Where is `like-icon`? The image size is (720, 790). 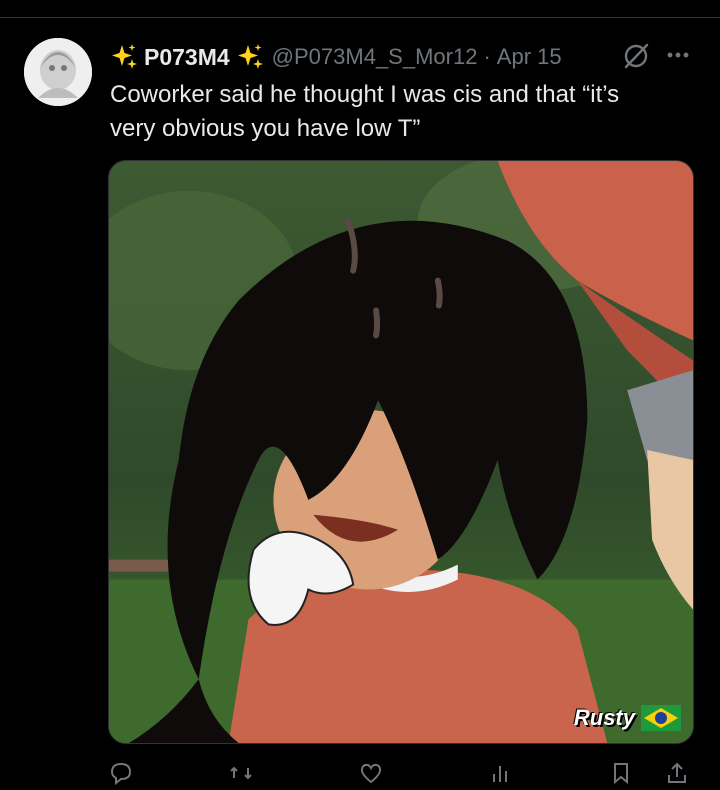
like-icon is located at coordinates (371, 773).